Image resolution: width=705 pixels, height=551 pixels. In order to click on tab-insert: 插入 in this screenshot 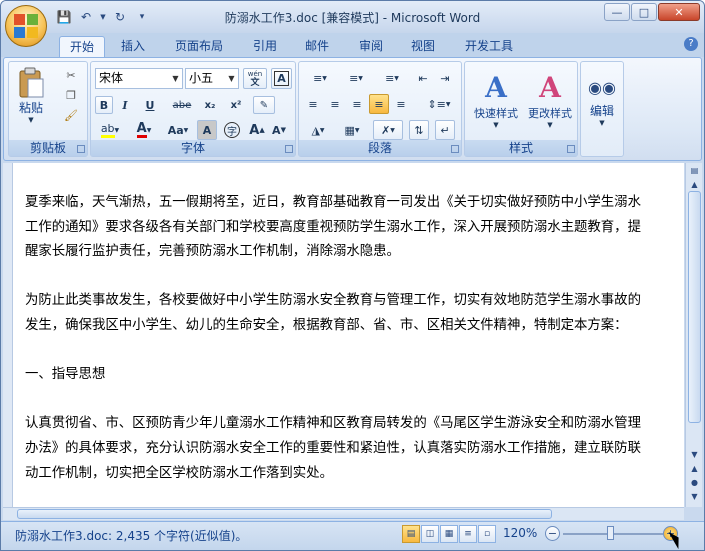, I will do `click(133, 46)`.